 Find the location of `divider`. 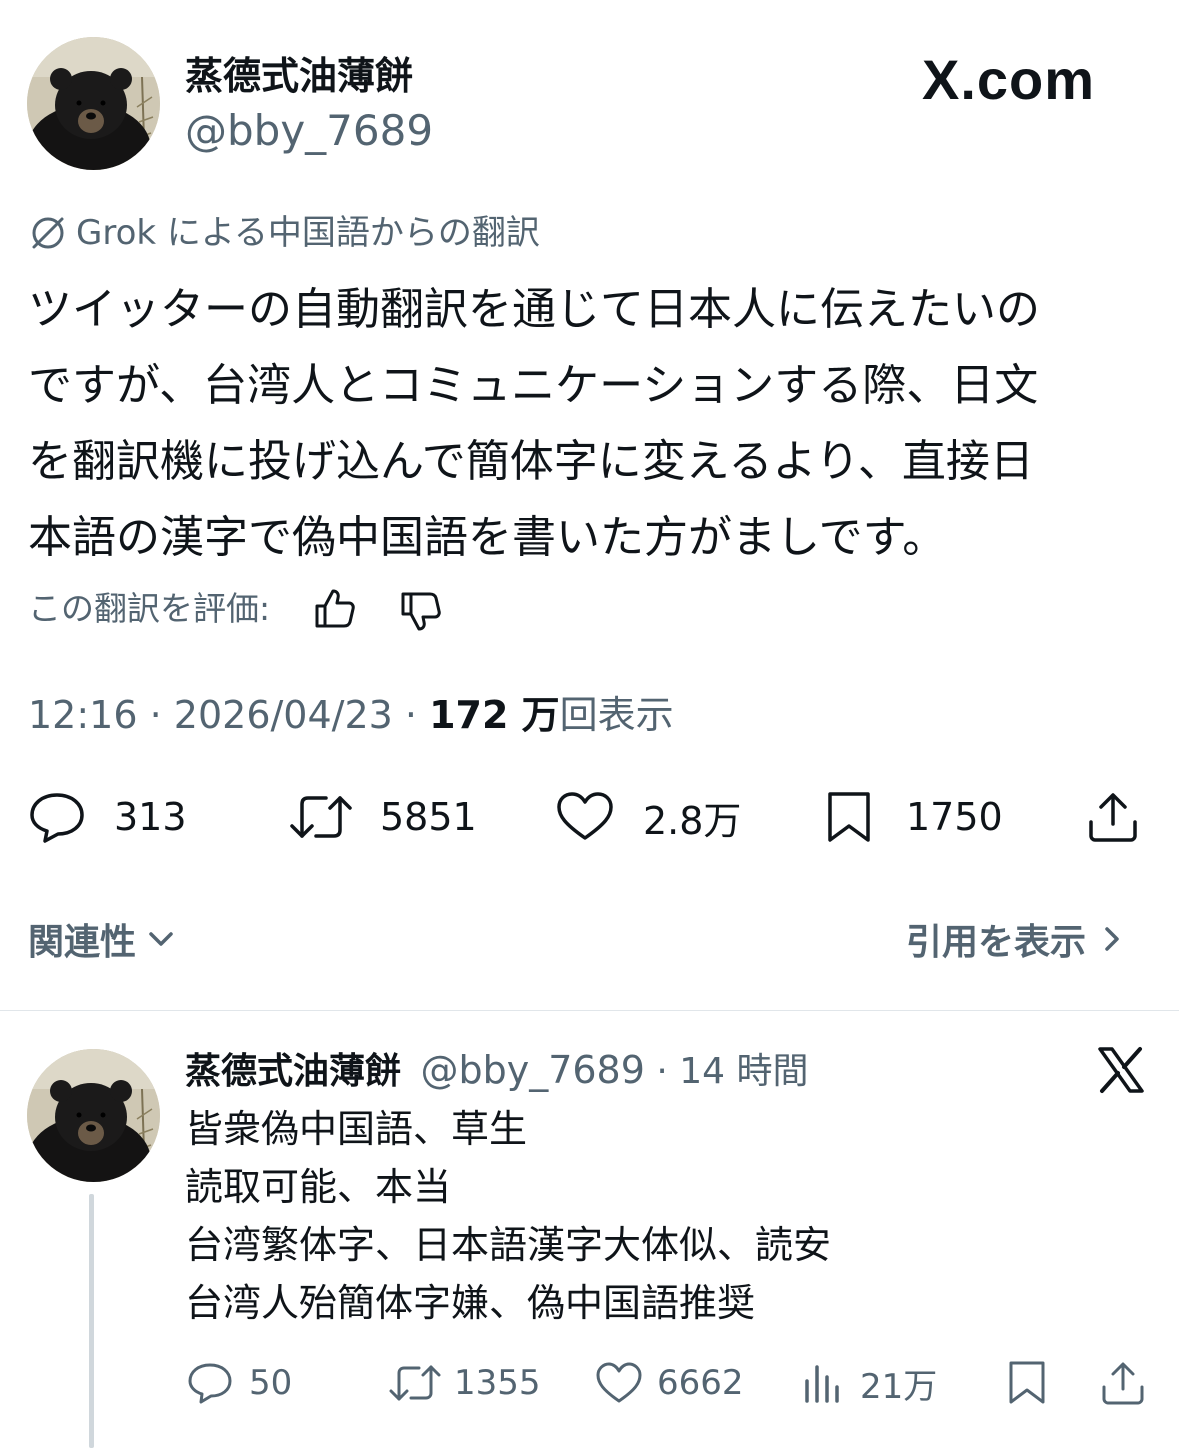

divider is located at coordinates (589, 1010).